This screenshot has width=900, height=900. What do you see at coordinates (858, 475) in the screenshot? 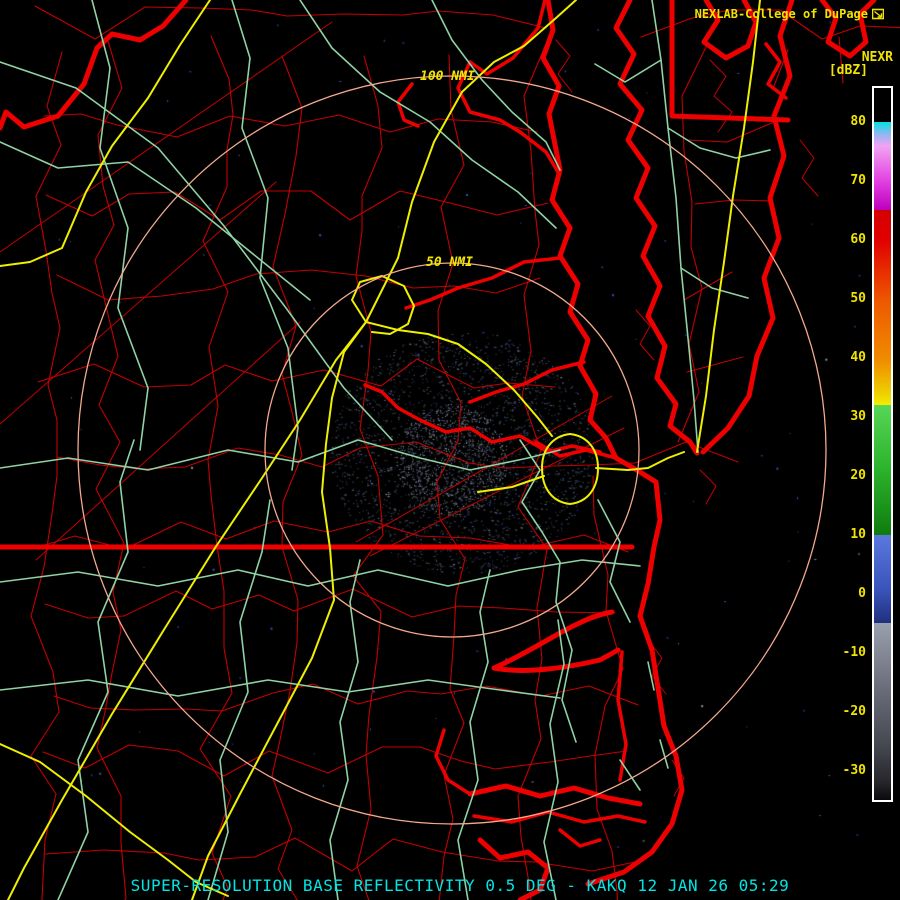
I see `colorbar-tick-20: 20` at bounding box center [858, 475].